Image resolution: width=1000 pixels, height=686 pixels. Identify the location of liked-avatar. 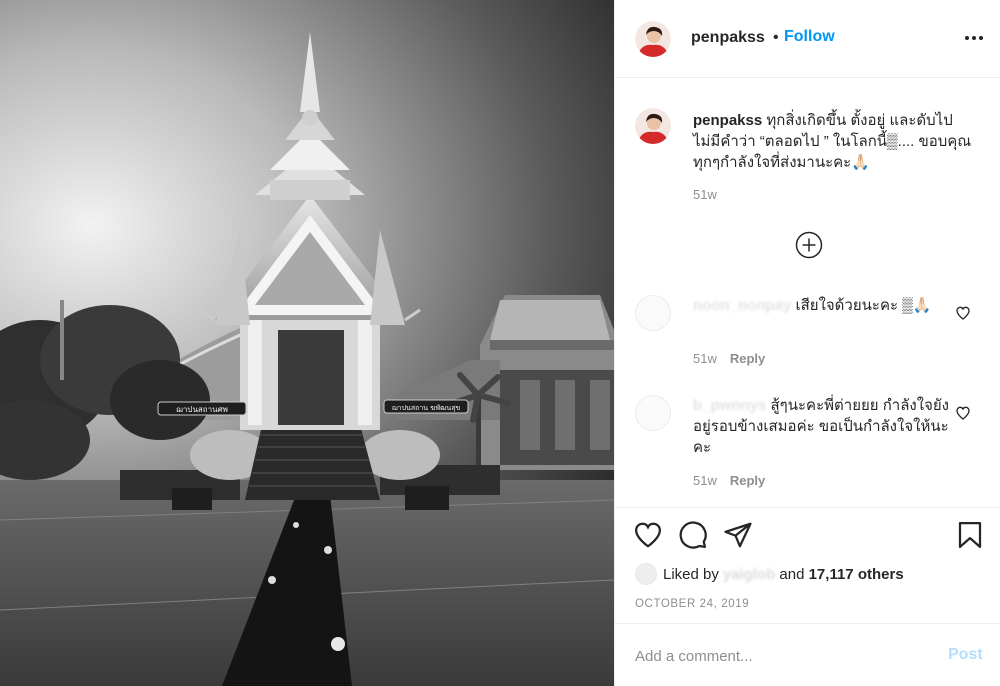
(646, 574).